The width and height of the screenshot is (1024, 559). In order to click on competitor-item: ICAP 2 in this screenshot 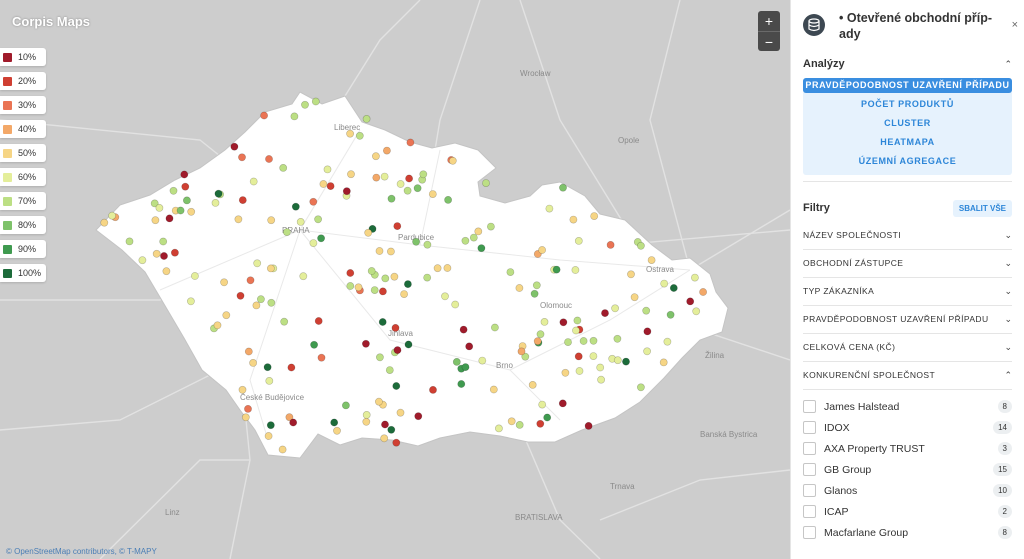, I will do `click(907, 511)`.